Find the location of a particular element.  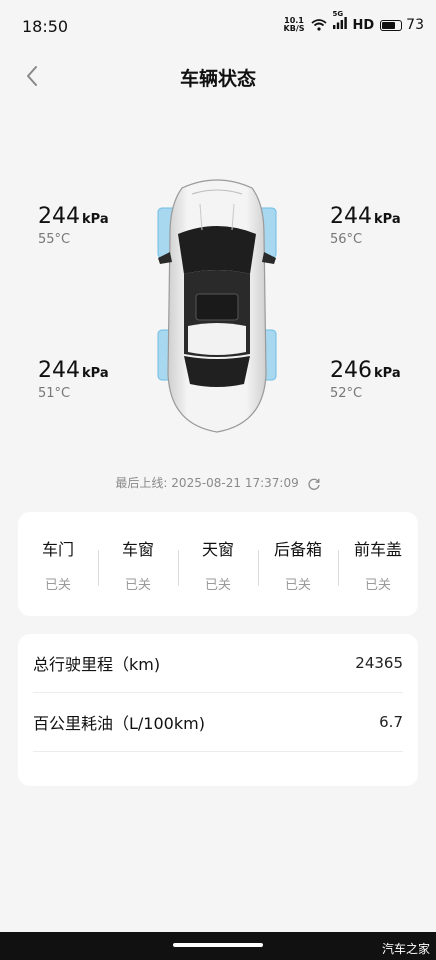

battery: 73 is located at coordinates (402, 25).